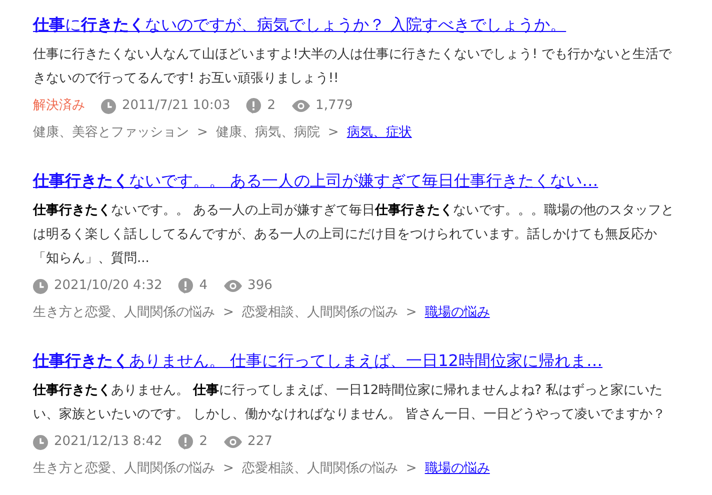 The image size is (712, 495). I want to click on status-label: 解決済み, so click(59, 106).